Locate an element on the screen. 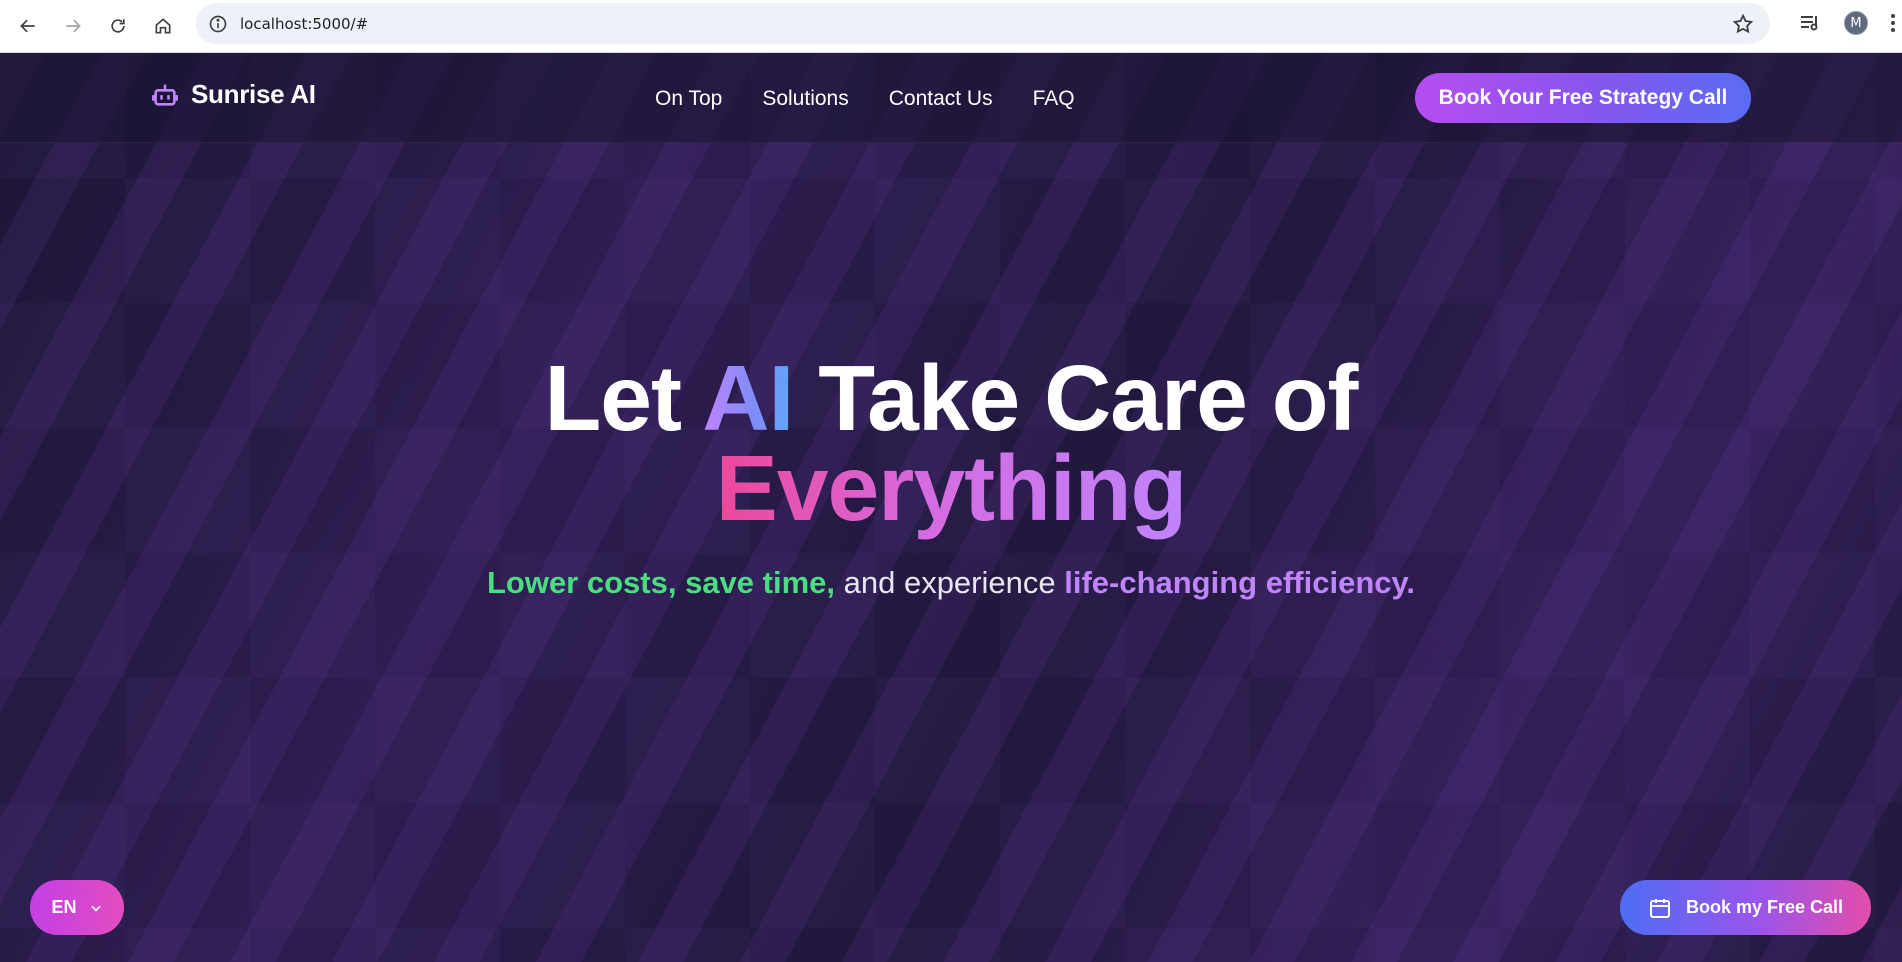 Image resolution: width=1902 pixels, height=962 pixels. book-free-call-label: Book my Free Call is located at coordinates (1764, 907).